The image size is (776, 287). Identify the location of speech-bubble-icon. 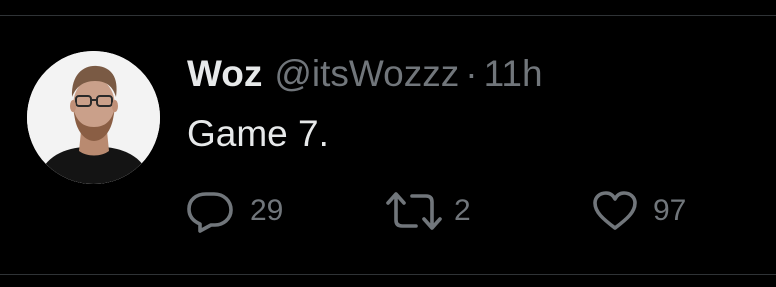
(210, 212).